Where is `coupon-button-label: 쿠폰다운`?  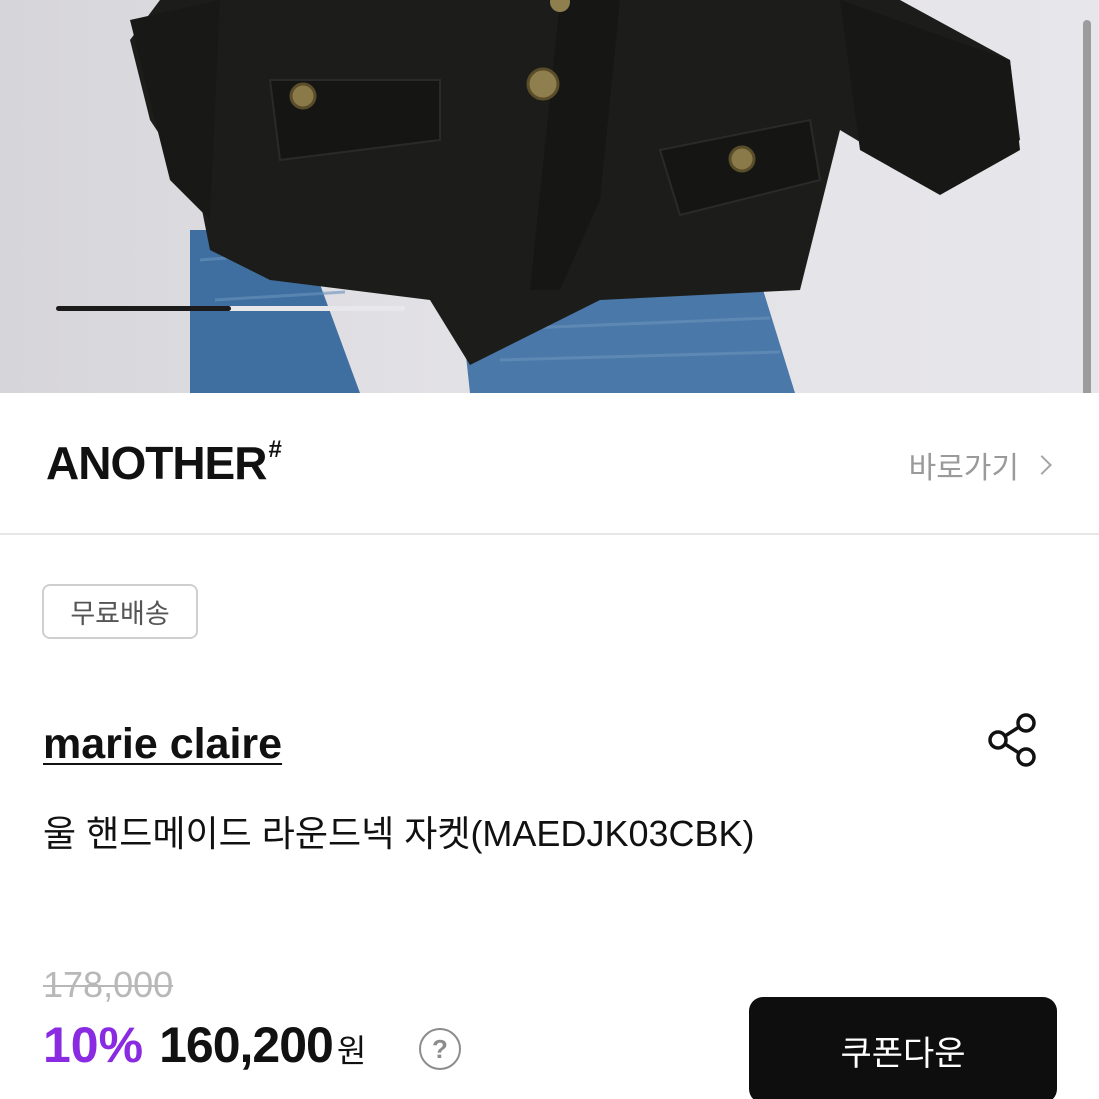
coupon-button-label: 쿠폰다운 is located at coordinates (903, 1053).